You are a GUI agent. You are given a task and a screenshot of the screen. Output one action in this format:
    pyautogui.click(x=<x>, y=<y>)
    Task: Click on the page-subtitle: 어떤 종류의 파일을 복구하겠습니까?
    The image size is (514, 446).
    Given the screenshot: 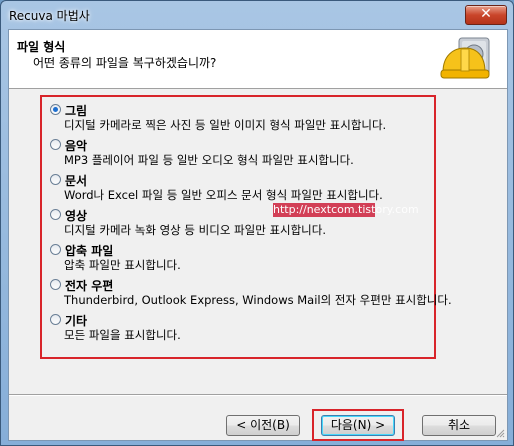 What is the action you would take?
    pyautogui.click(x=125, y=63)
    